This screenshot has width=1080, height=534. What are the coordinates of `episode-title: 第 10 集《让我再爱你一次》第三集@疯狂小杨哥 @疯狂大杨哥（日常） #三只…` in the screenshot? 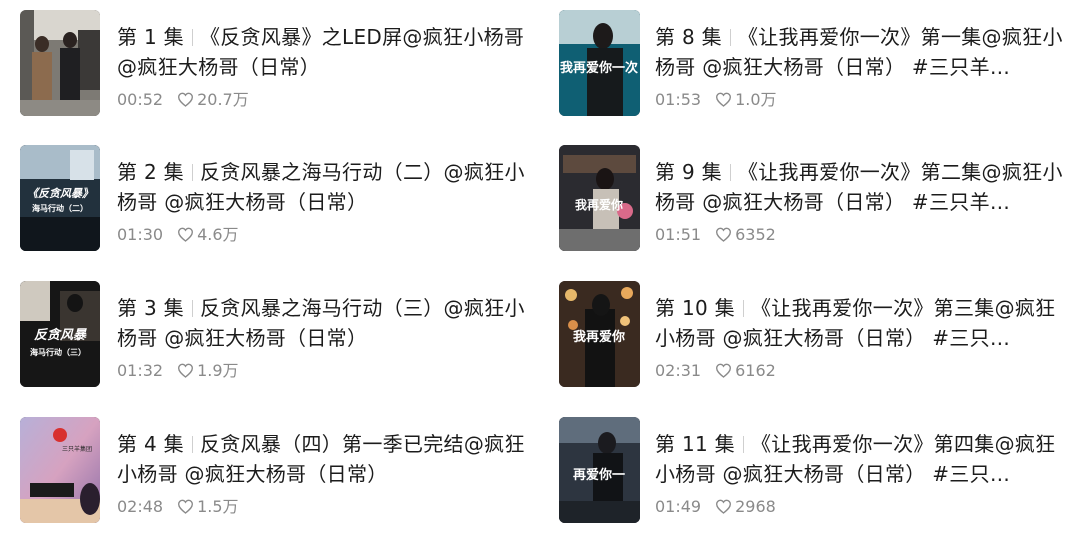 It's located at (860, 323).